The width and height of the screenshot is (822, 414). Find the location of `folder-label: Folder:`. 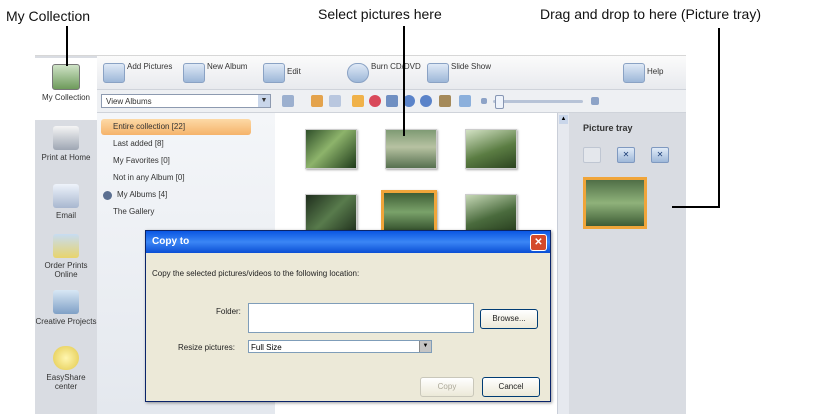

folder-label: Folder: is located at coordinates (228, 311).